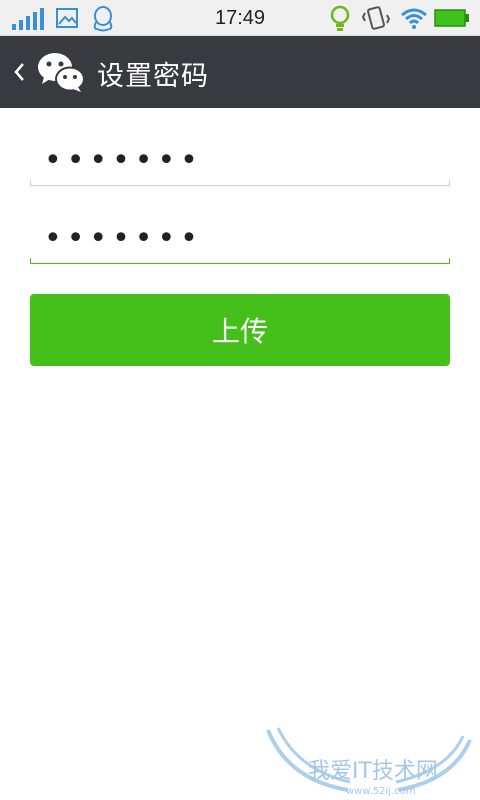  What do you see at coordinates (240, 162) in the screenshot?
I see `password-field: •••••••` at bounding box center [240, 162].